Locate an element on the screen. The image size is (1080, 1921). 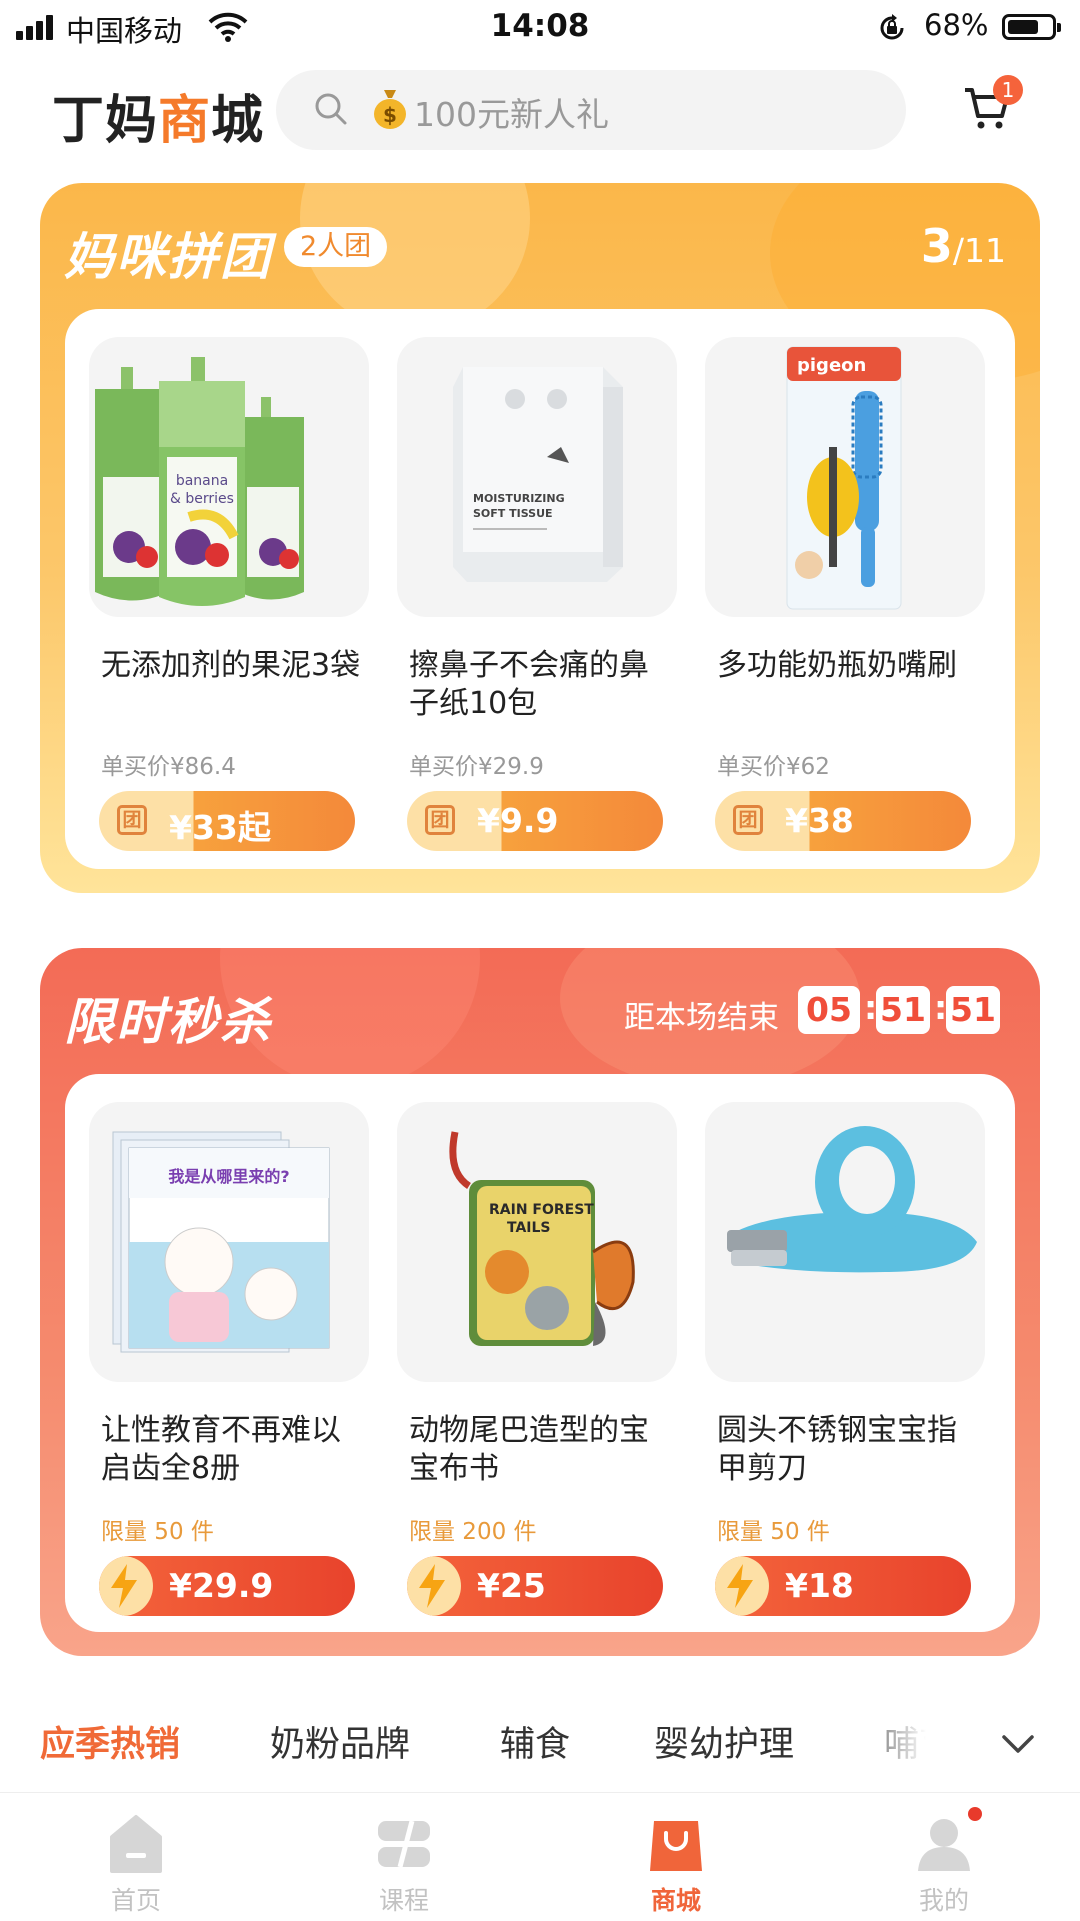
category-tabs: 应季热销 奶粉品牌 辅食 婴幼护理 哺育 is located at coordinates (540, 1748).